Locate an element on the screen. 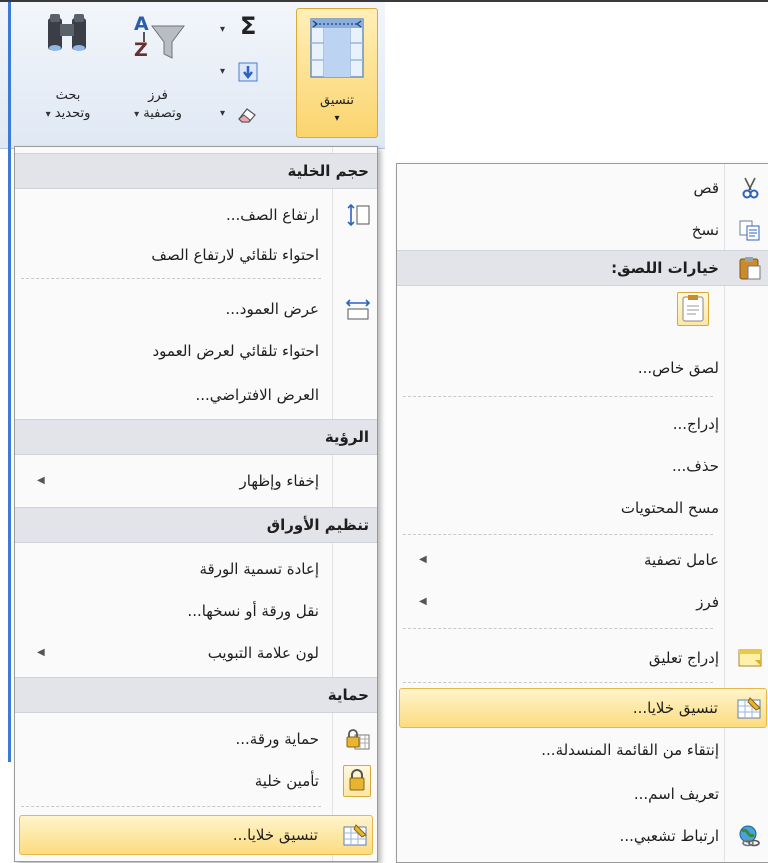  clear-button: ▾ is located at coordinates (245, 115).